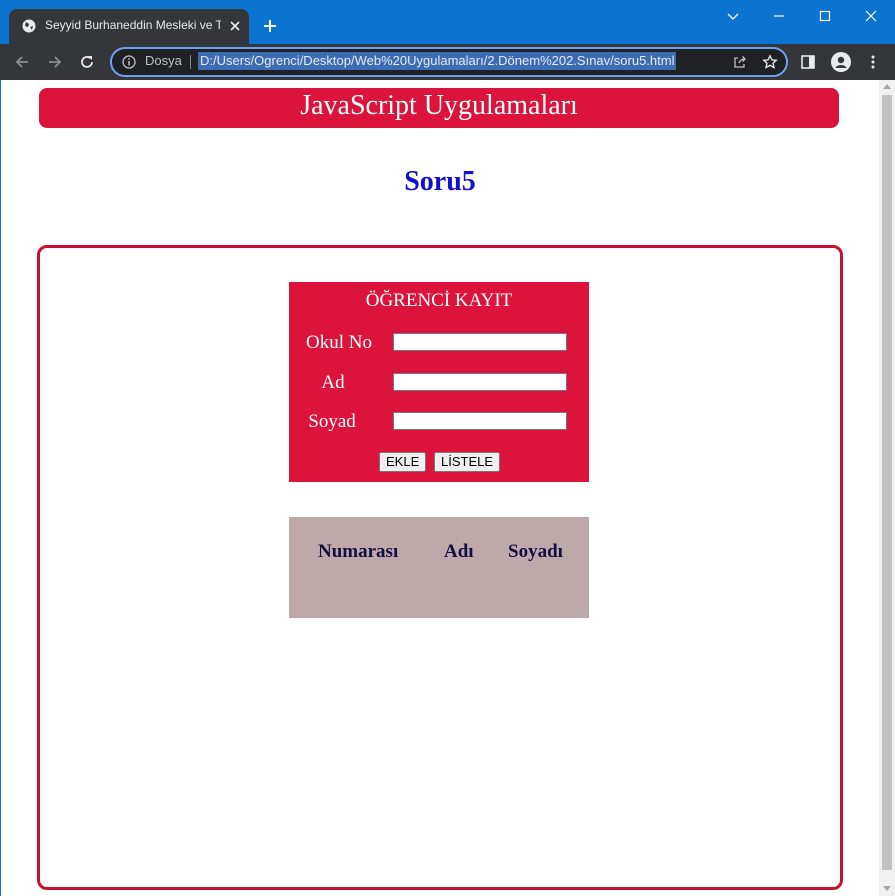 This screenshot has width=895, height=896. I want to click on maximize-icon, so click(825, 16).